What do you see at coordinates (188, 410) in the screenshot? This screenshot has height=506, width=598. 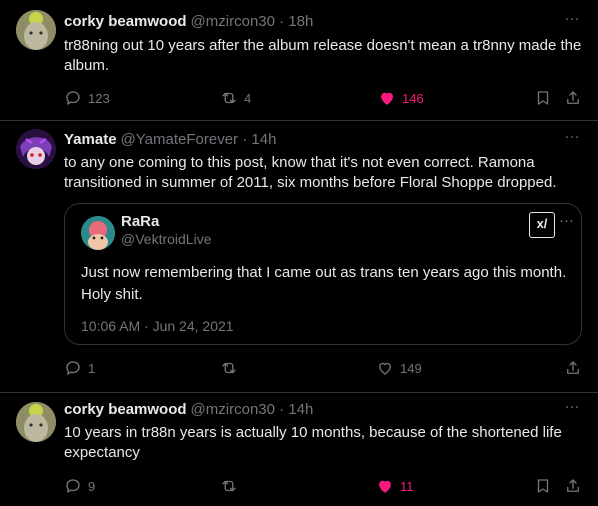 I see `post-header: corky beamwood @mzircon30 · 14h` at bounding box center [188, 410].